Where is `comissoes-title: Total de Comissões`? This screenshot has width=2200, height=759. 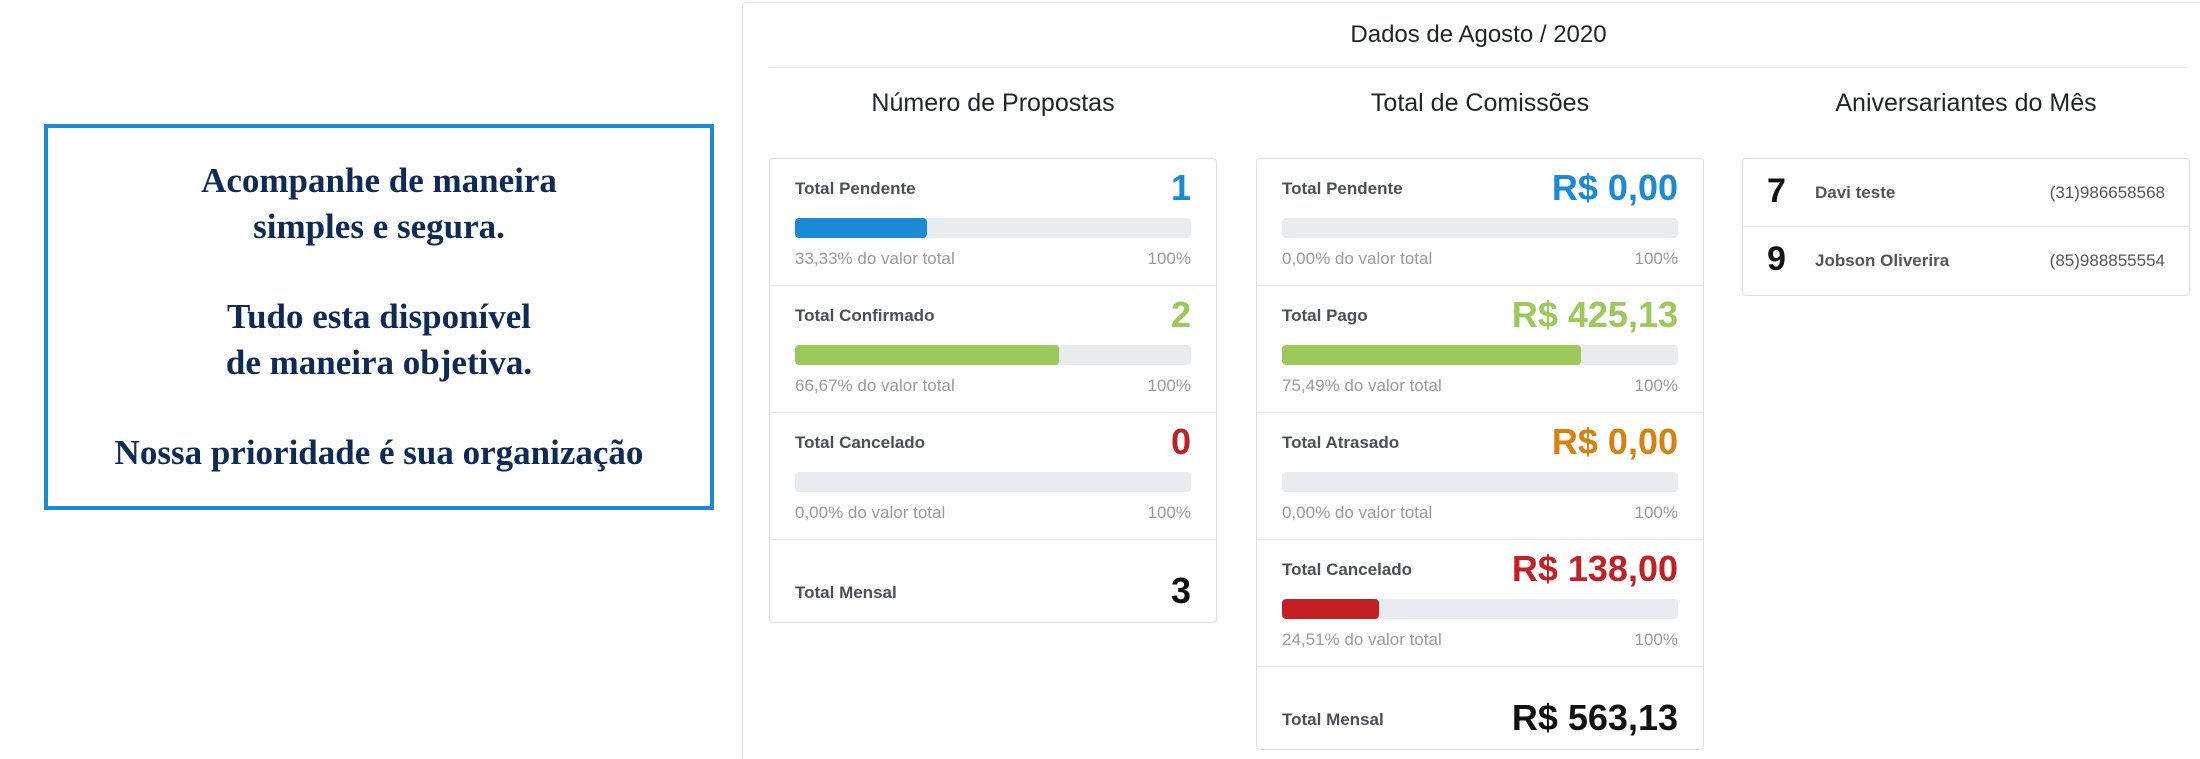 comissoes-title: Total de Comissões is located at coordinates (1480, 103).